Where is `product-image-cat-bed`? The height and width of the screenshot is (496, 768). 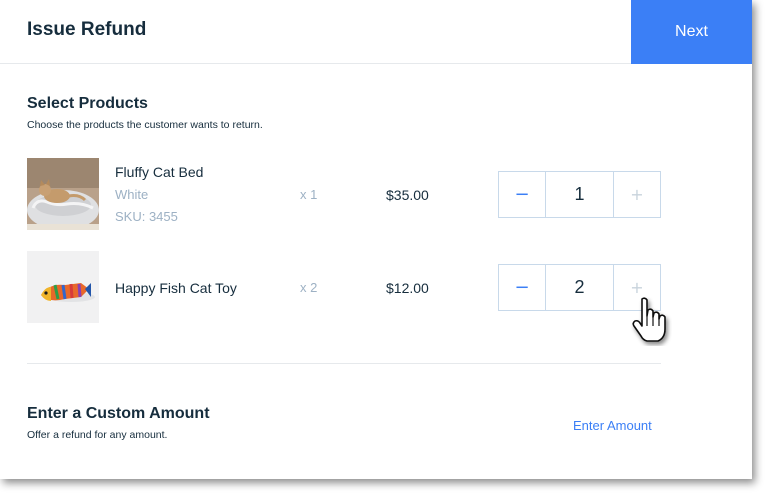
product-image-cat-bed is located at coordinates (63, 194).